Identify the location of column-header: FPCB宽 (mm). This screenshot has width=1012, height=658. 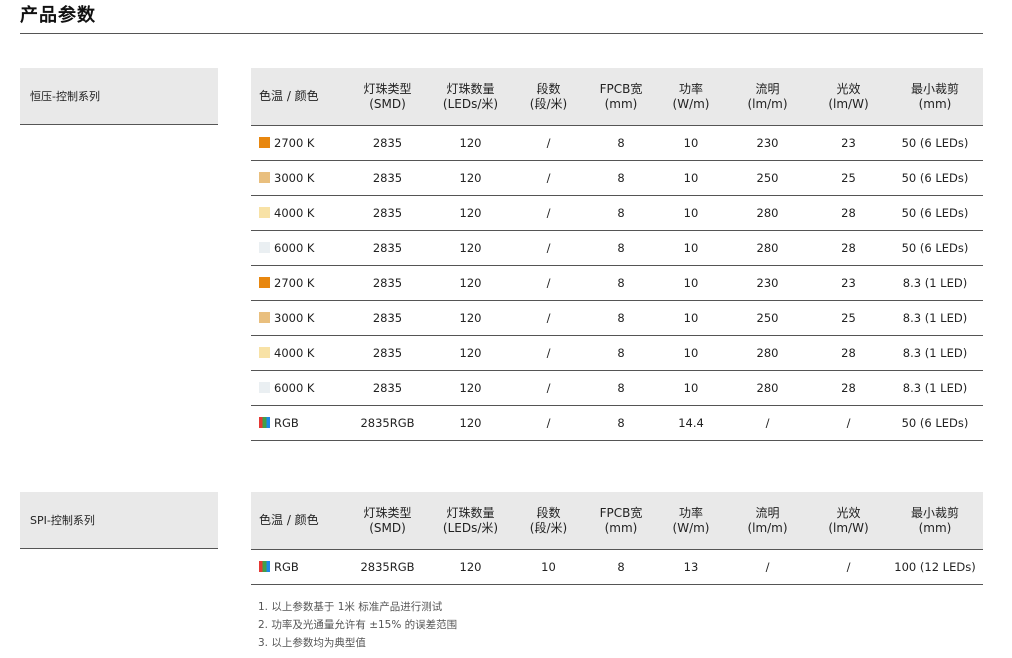
(621, 97).